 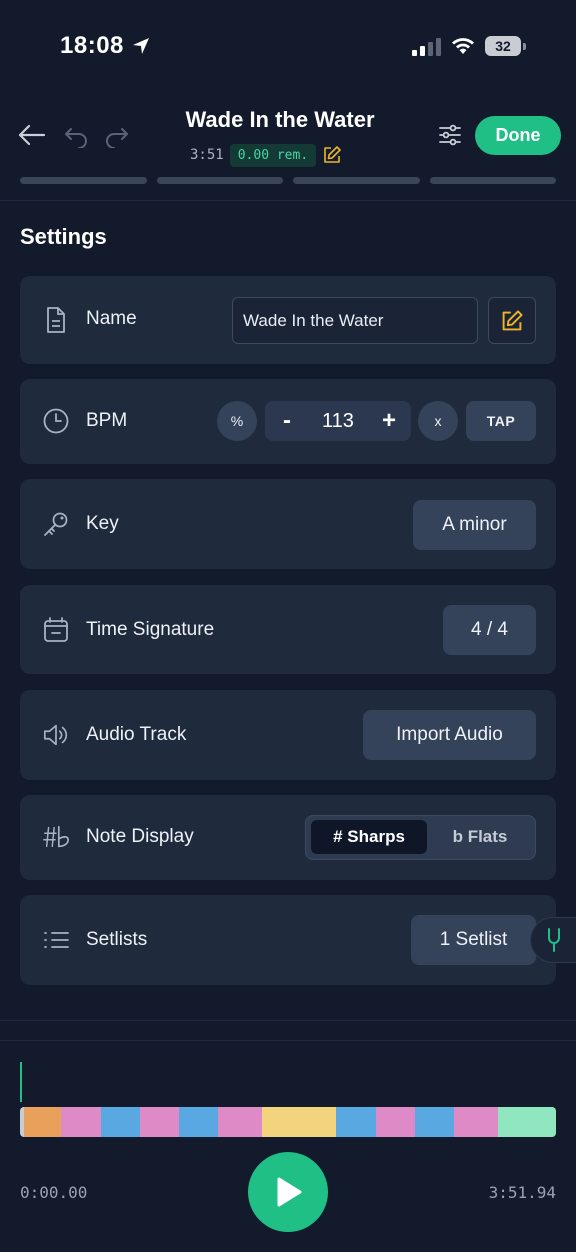 I want to click on bpm-multiply-button: x, so click(x=438, y=421).